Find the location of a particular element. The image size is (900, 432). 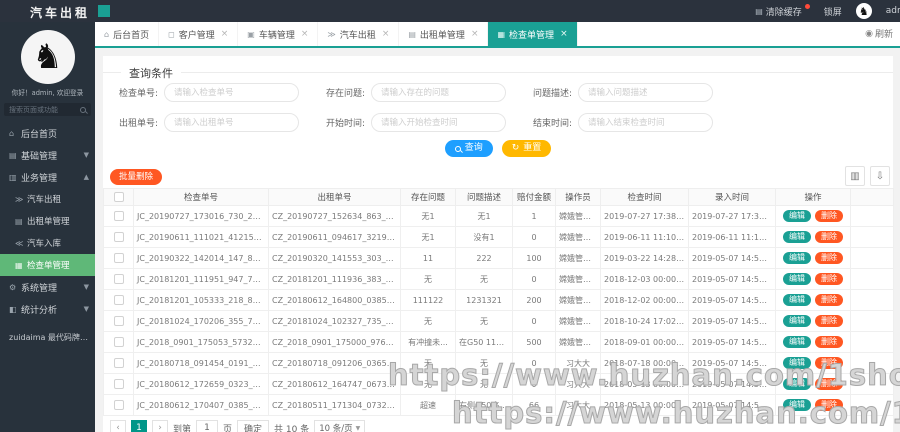

cell-entry-time: 2019-05-07 14:55:30 is located at coordinates (732, 384).